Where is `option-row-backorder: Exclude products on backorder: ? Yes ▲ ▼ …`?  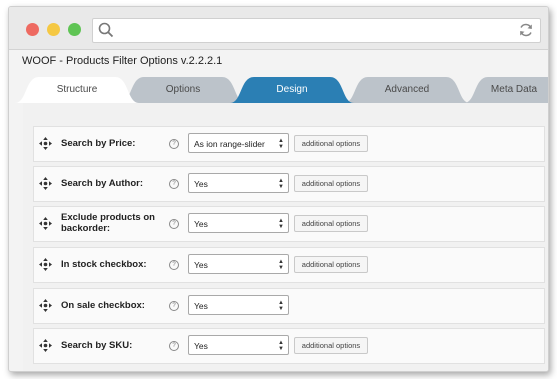
option-row-backorder: Exclude products on backorder: ? Yes ▲ ▼ … is located at coordinates (289, 224).